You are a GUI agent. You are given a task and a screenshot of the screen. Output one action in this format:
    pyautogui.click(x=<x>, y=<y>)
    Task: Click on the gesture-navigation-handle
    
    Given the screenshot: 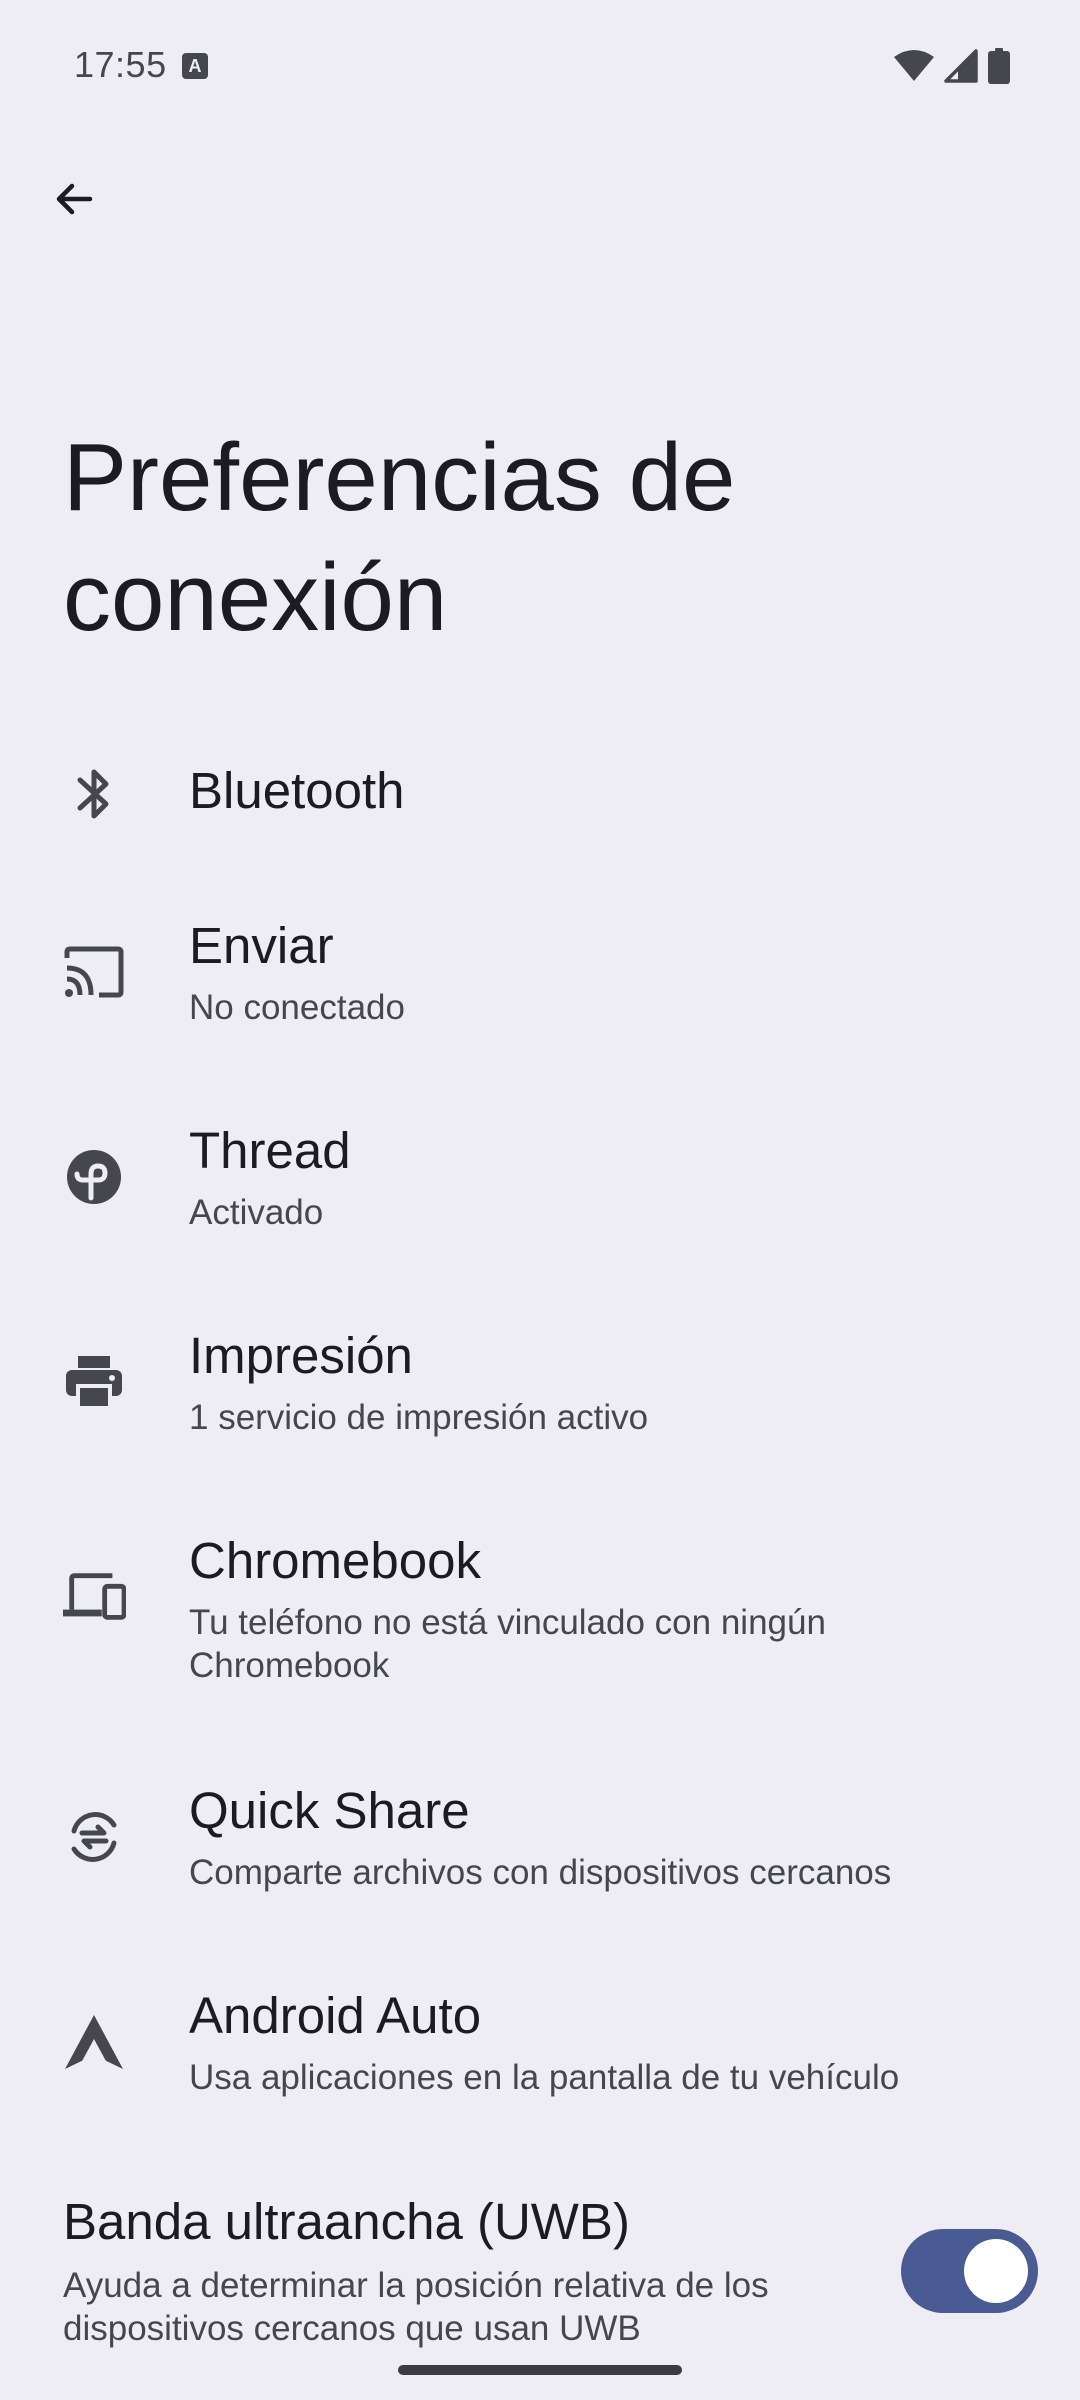 What is the action you would take?
    pyautogui.click(x=540, y=2370)
    